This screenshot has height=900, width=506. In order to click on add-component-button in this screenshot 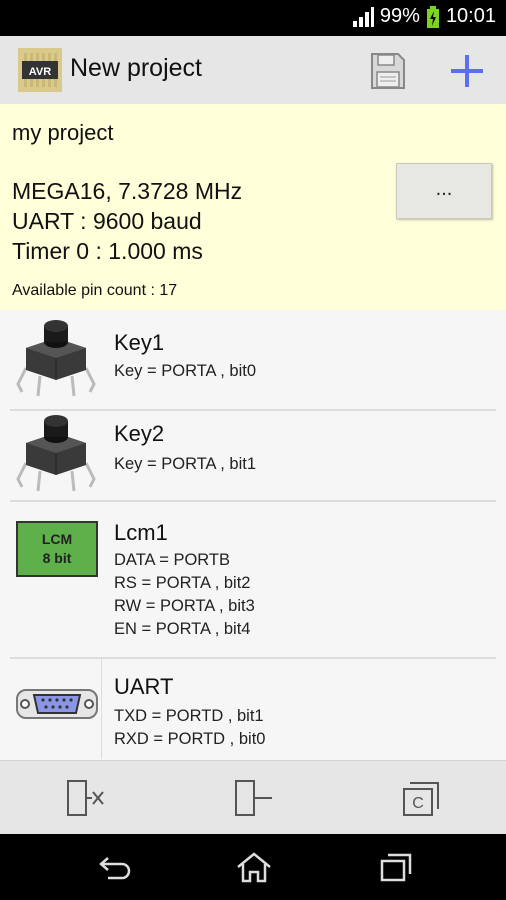, I will do `click(467, 71)`.